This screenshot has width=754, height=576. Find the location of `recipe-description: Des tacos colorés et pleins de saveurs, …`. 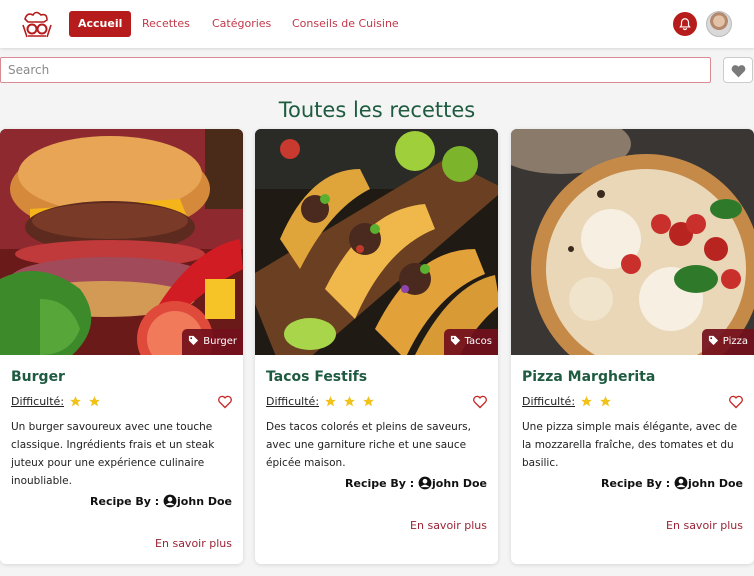

recipe-description: Des tacos colorés et pleins de saveurs, … is located at coordinates (368, 445).